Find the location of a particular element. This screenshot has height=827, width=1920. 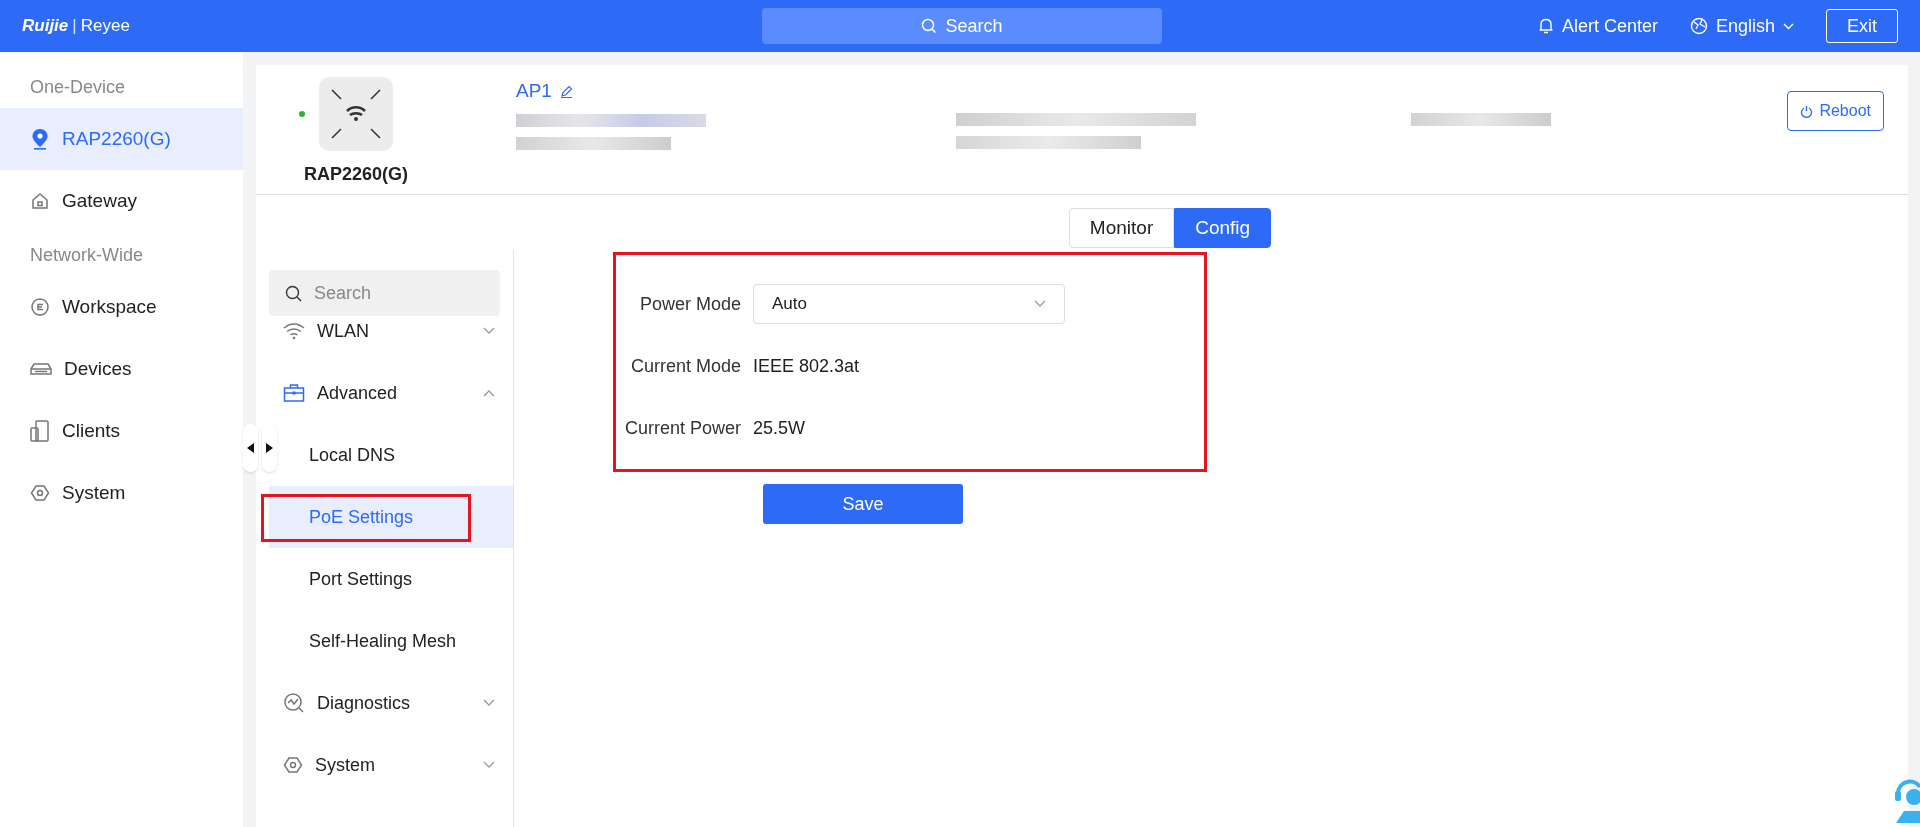

nav-group-item: Advanced is located at coordinates (391, 393).